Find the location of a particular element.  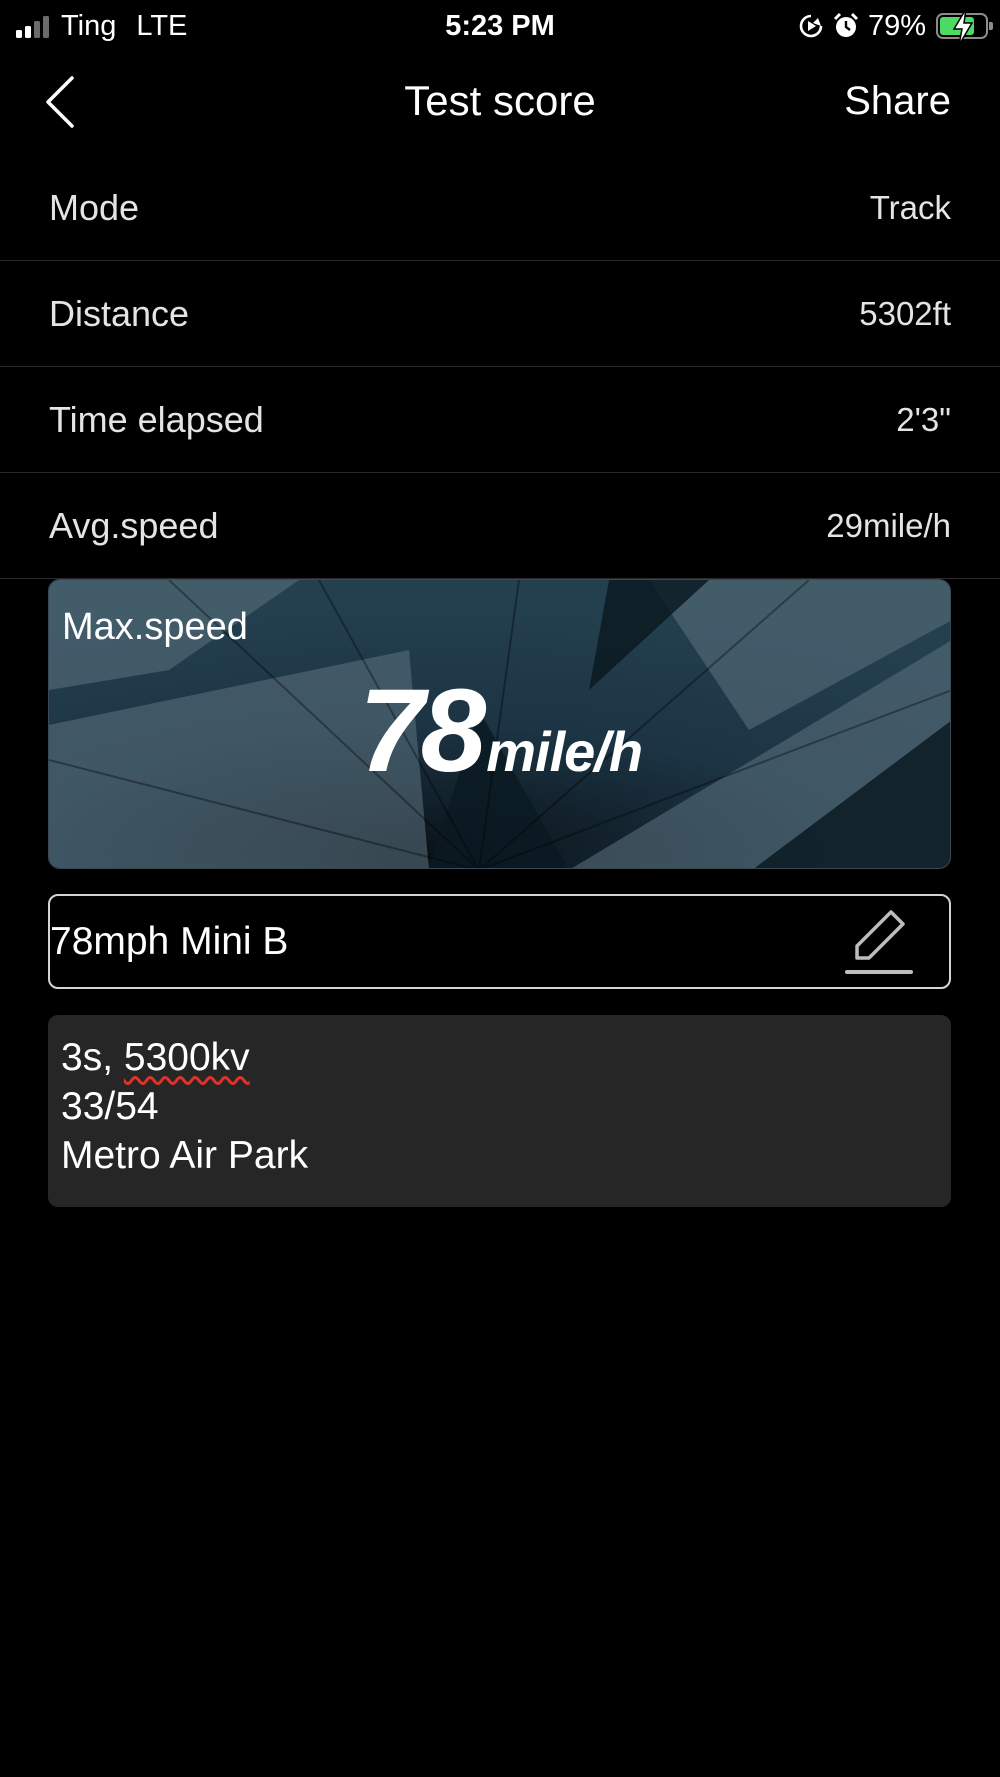

status-bar: Ting LTE 5:23 PM 79% is located at coordinates (500, 26).